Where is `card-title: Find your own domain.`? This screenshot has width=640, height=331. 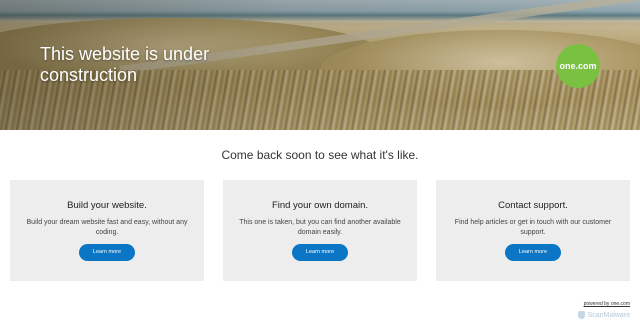
card-title: Find your own domain. is located at coordinates (320, 205).